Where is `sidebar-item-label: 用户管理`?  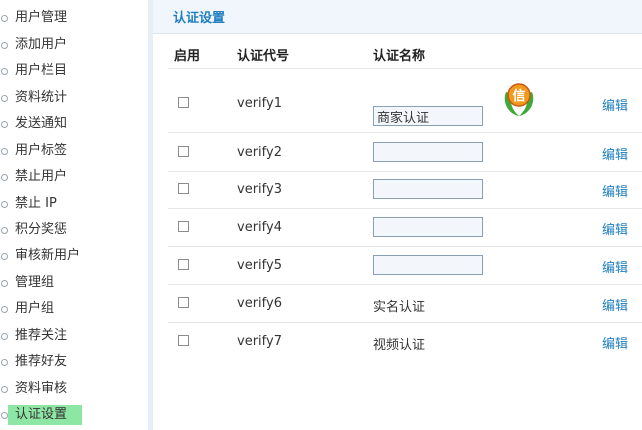
sidebar-item-label: 用户管理 is located at coordinates (41, 17).